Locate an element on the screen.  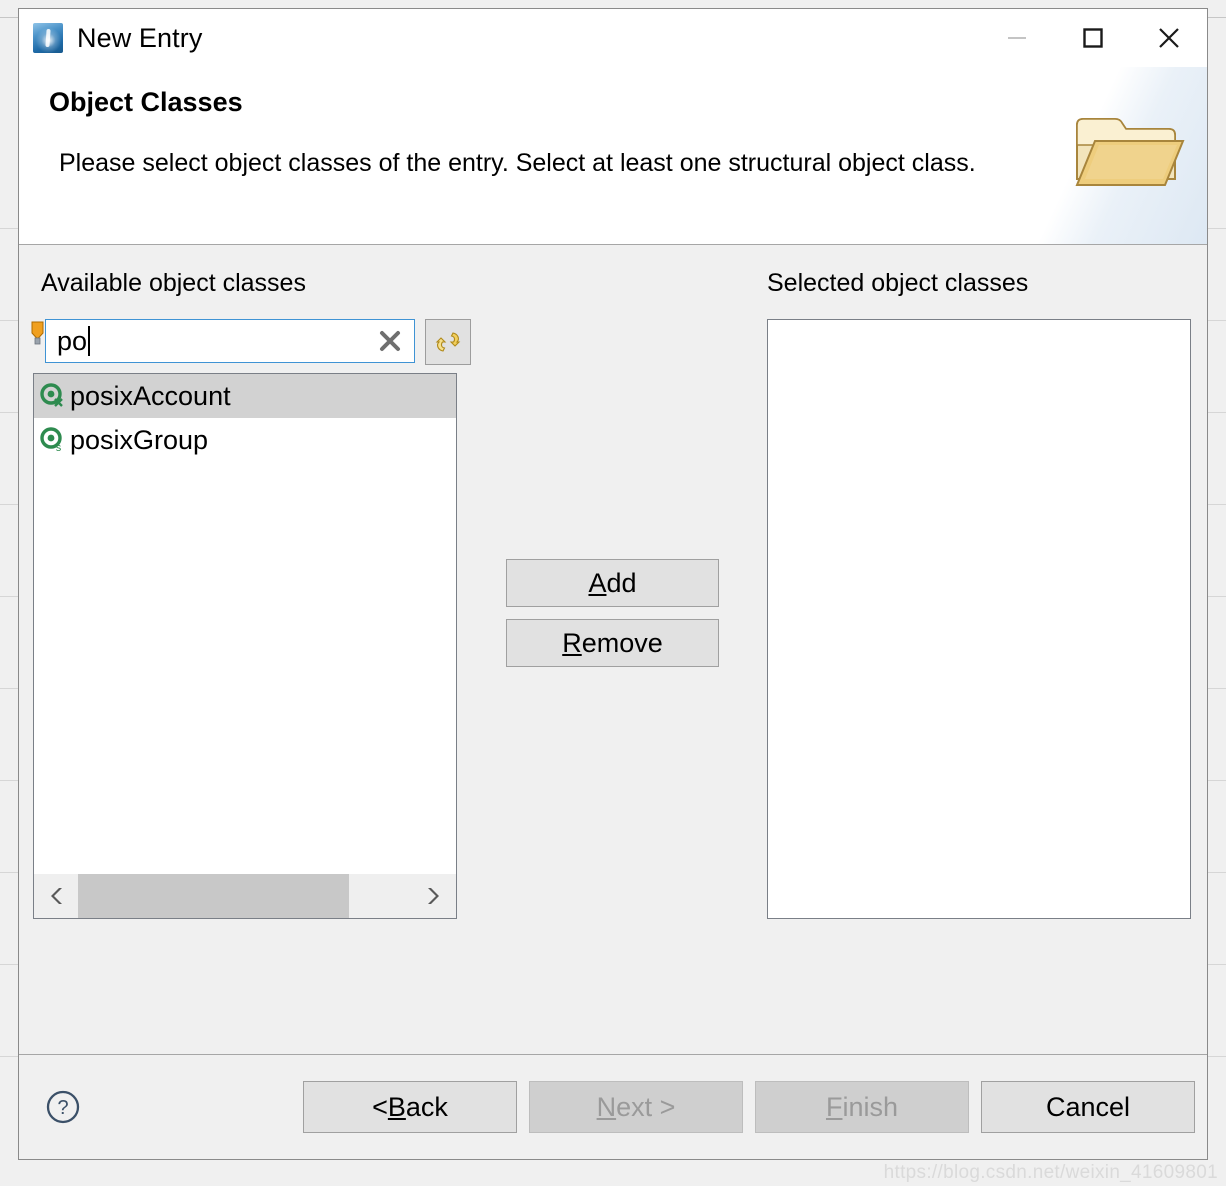
back-button-label: ack is located at coordinates (426, 1106).